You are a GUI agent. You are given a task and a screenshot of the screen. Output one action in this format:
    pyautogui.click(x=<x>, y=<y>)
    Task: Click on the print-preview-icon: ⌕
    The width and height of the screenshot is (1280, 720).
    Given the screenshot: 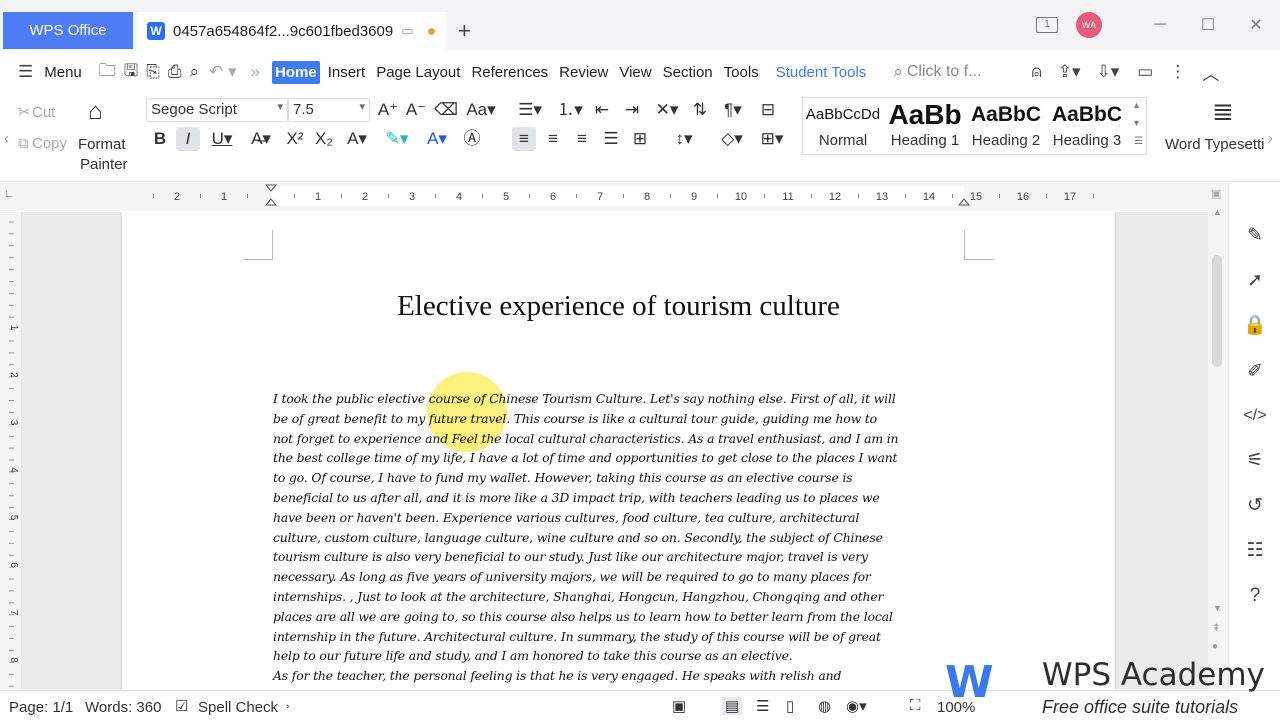 What is the action you would take?
    pyautogui.click(x=194, y=72)
    